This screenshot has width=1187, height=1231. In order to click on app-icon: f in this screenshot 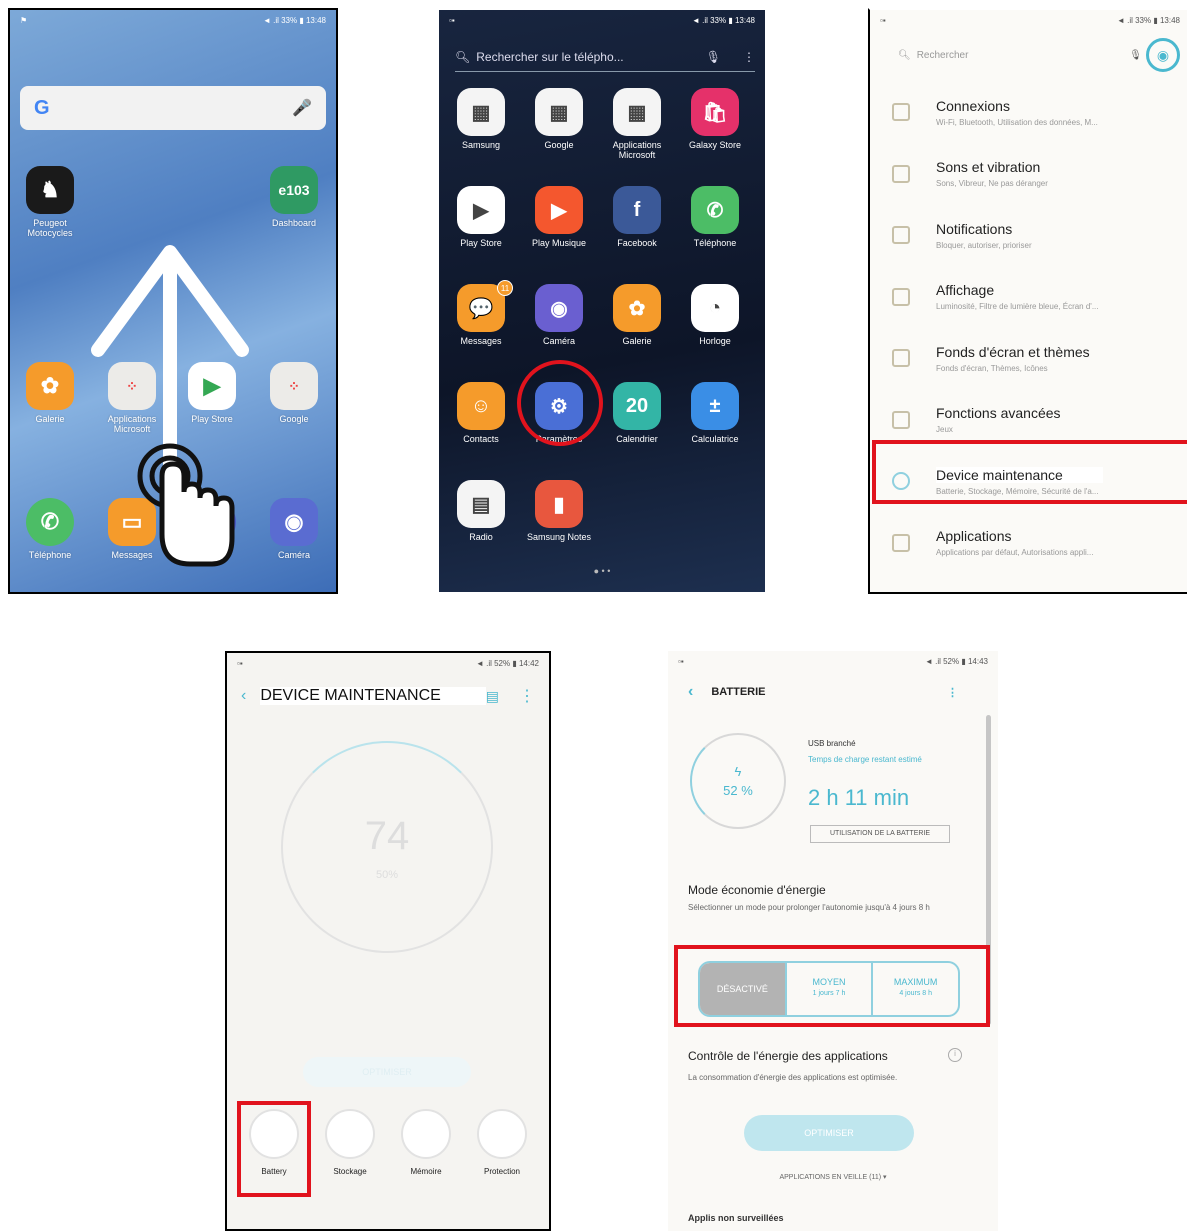, I will do `click(637, 210)`.